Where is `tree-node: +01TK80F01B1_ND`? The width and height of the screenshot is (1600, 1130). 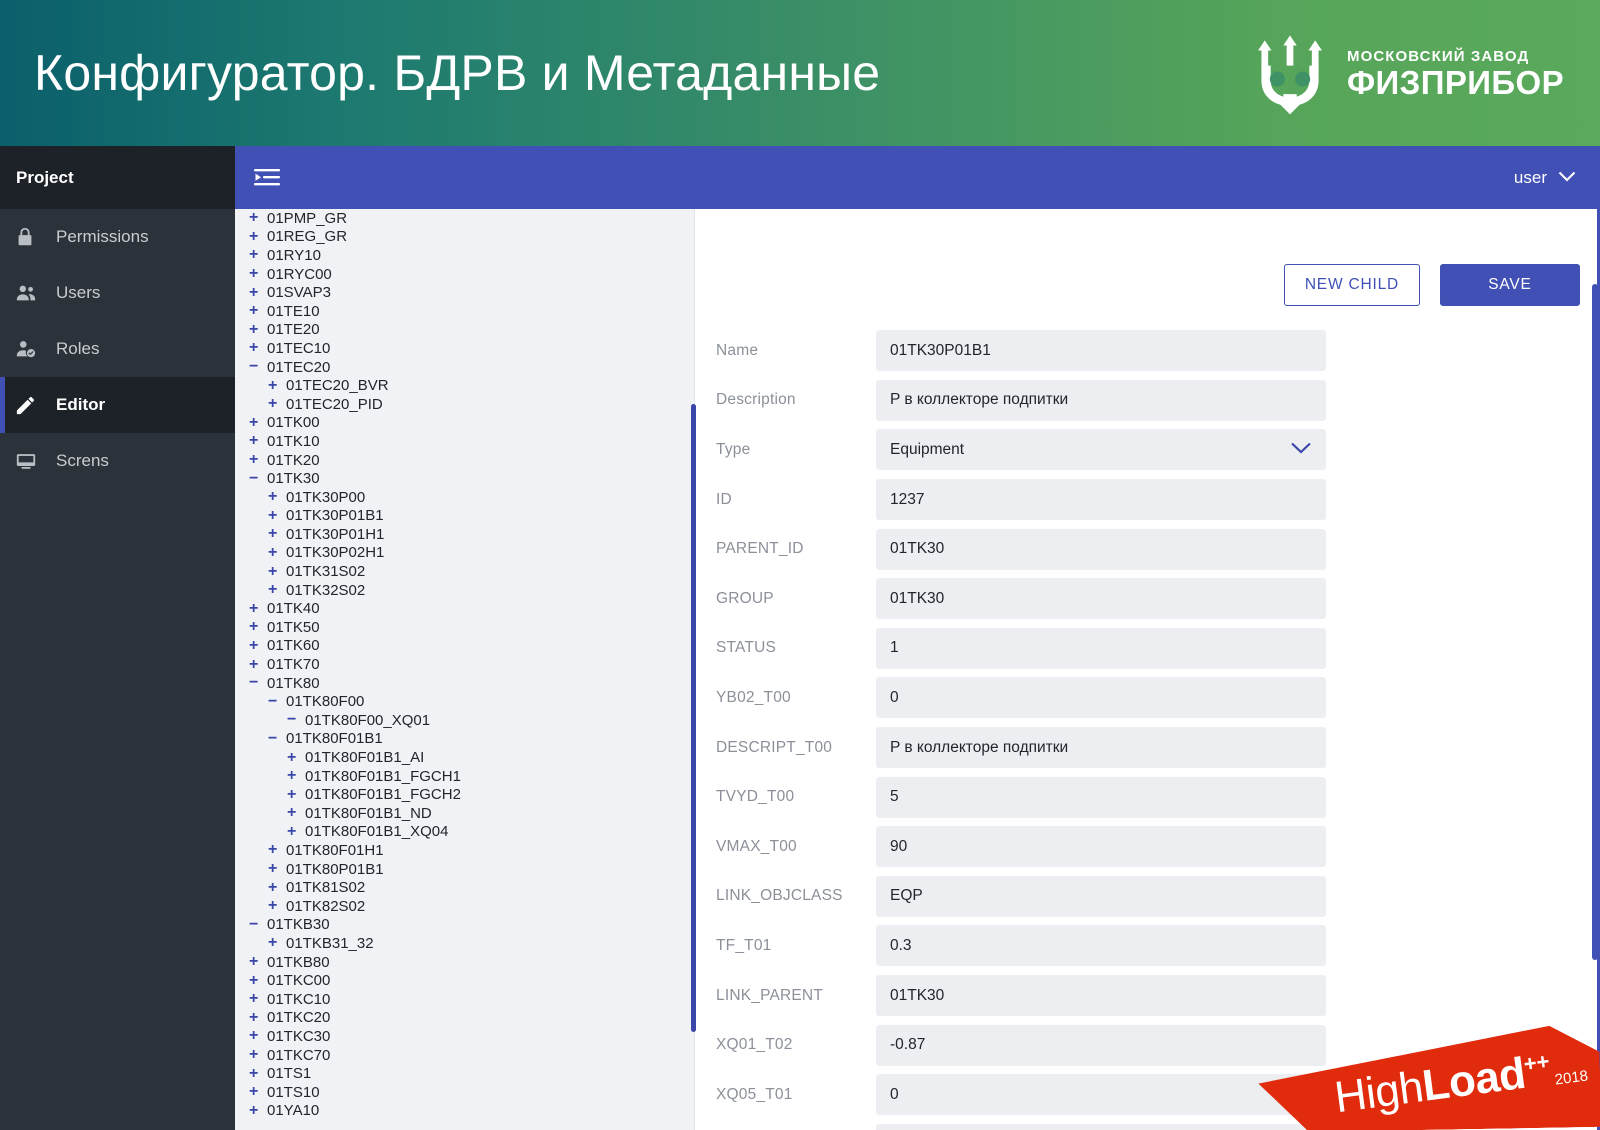
tree-node: +01TK80F01B1_ND is located at coordinates (464, 813).